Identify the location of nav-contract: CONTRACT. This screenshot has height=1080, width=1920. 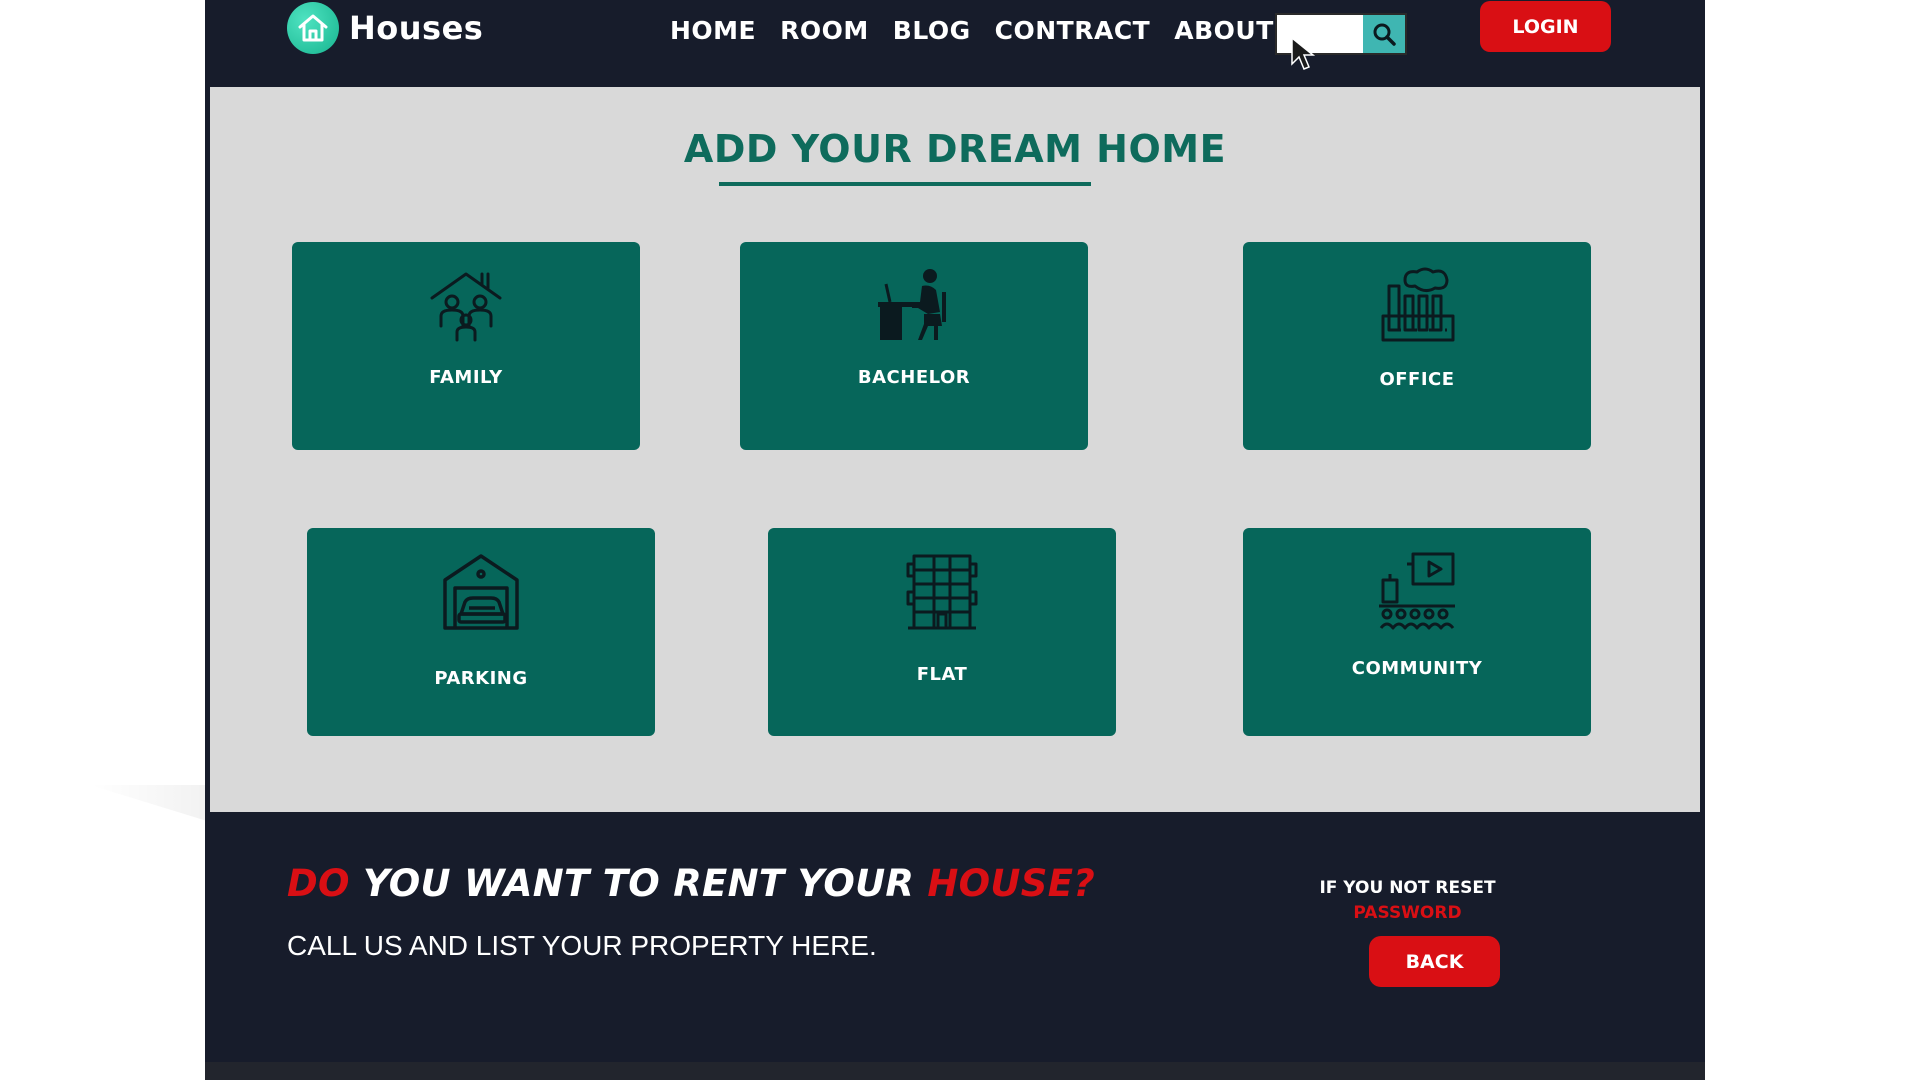
(1073, 30).